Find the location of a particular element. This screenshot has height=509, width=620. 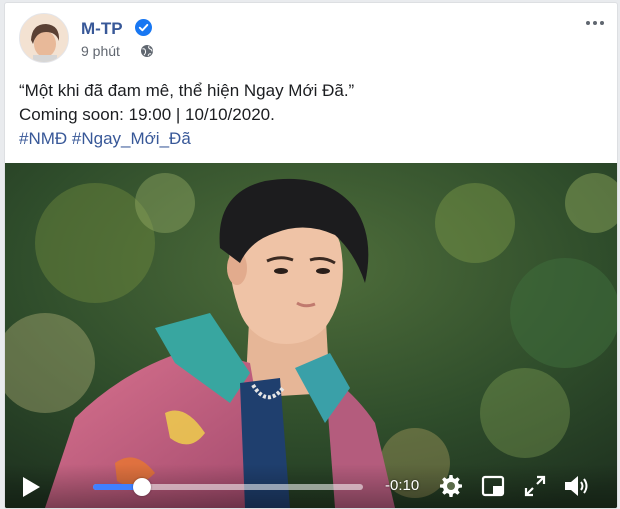

author-avatar is located at coordinates (44, 38).